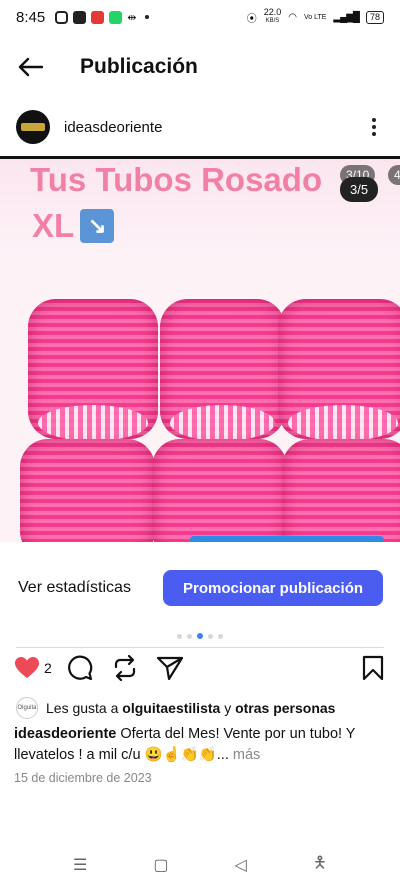  I want to click on page-title: Publicación, so click(139, 66).